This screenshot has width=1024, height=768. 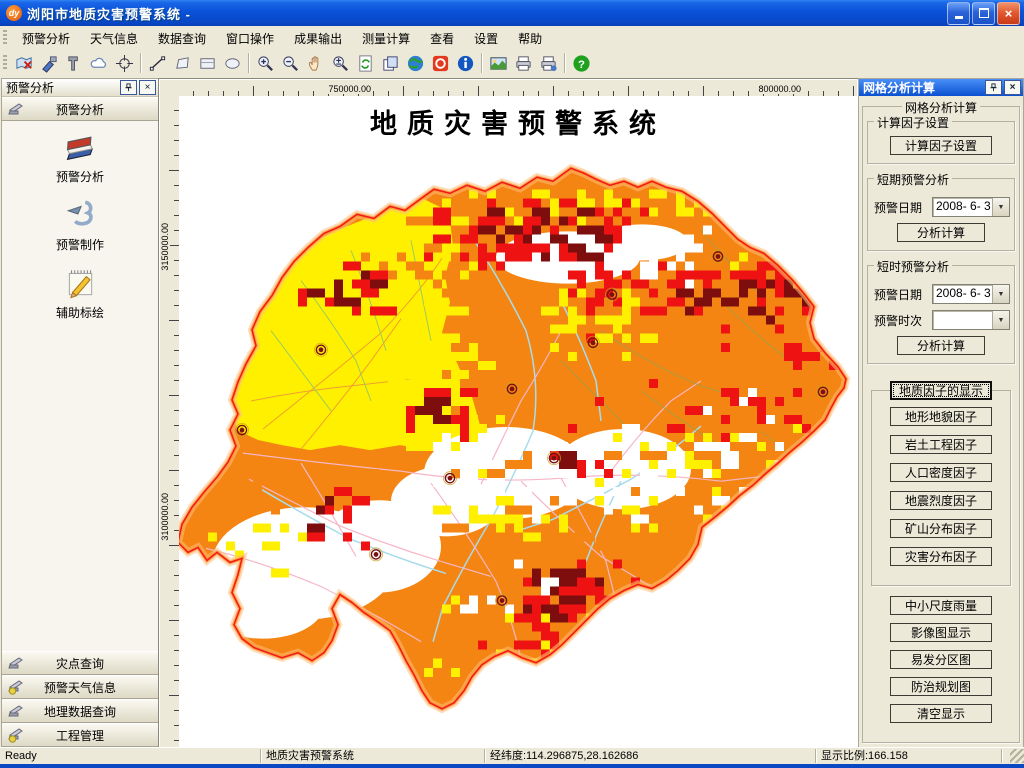 I want to click on minimize-button, so click(x=958, y=13).